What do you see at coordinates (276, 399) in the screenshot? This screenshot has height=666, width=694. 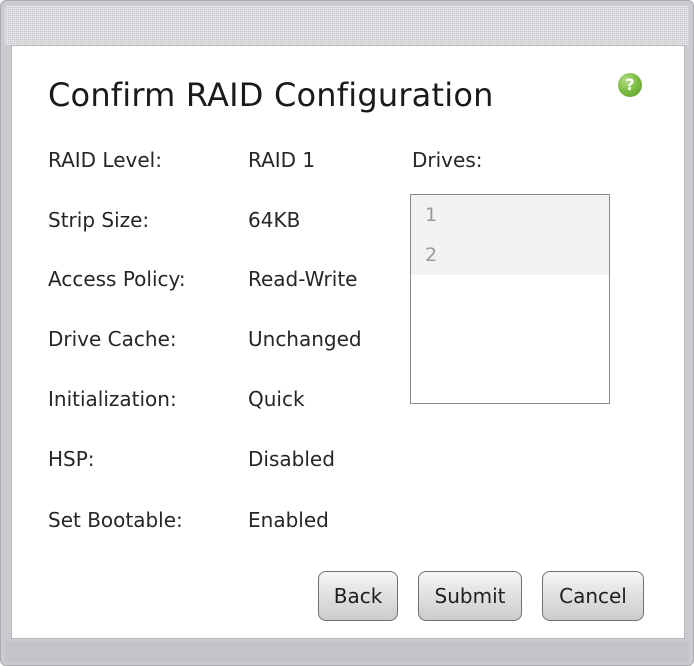 I see `initialization-value: Quick` at bounding box center [276, 399].